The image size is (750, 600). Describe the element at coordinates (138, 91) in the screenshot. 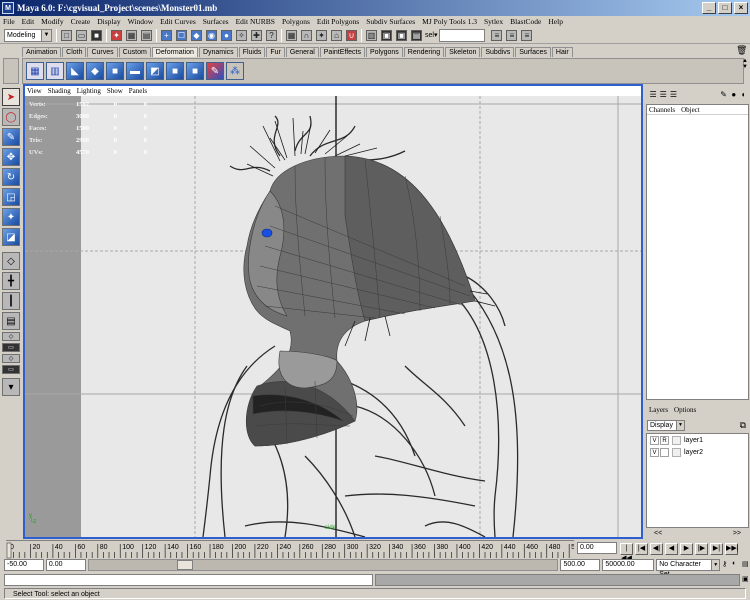

I see `viewport-menu-panels: Panels` at that location.